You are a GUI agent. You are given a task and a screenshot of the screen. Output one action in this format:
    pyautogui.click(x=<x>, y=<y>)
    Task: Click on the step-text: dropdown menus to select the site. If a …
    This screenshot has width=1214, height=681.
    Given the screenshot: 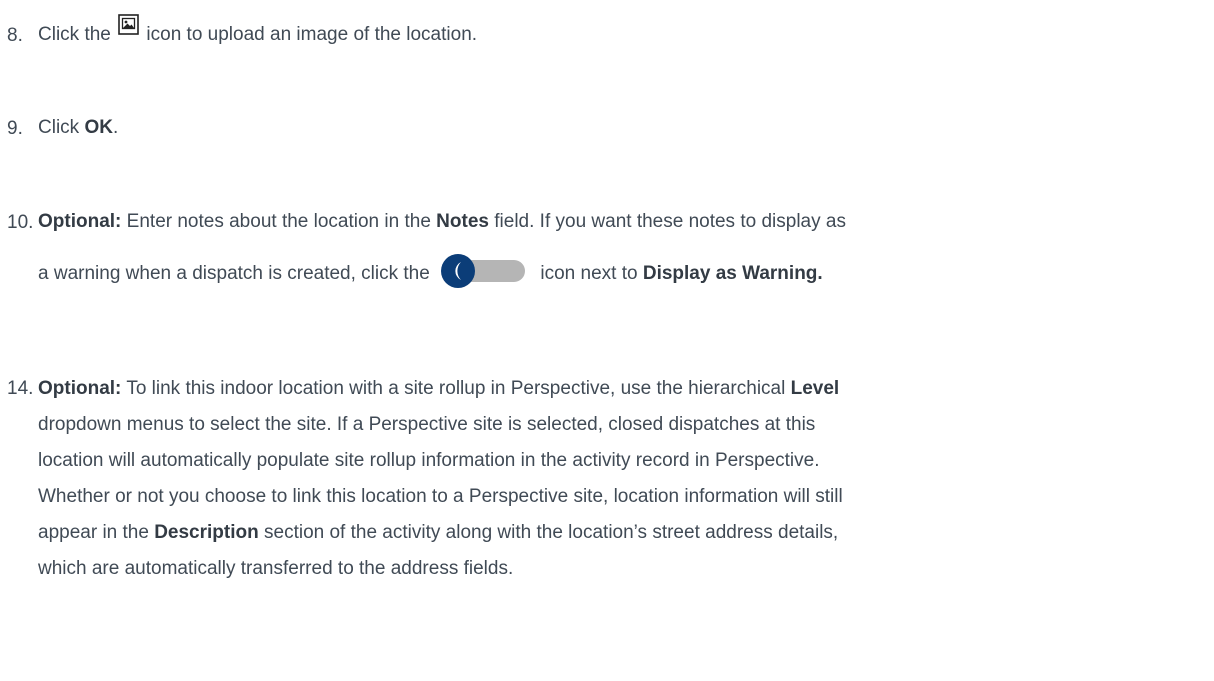 What is the action you would take?
    pyautogui.click(x=427, y=424)
    